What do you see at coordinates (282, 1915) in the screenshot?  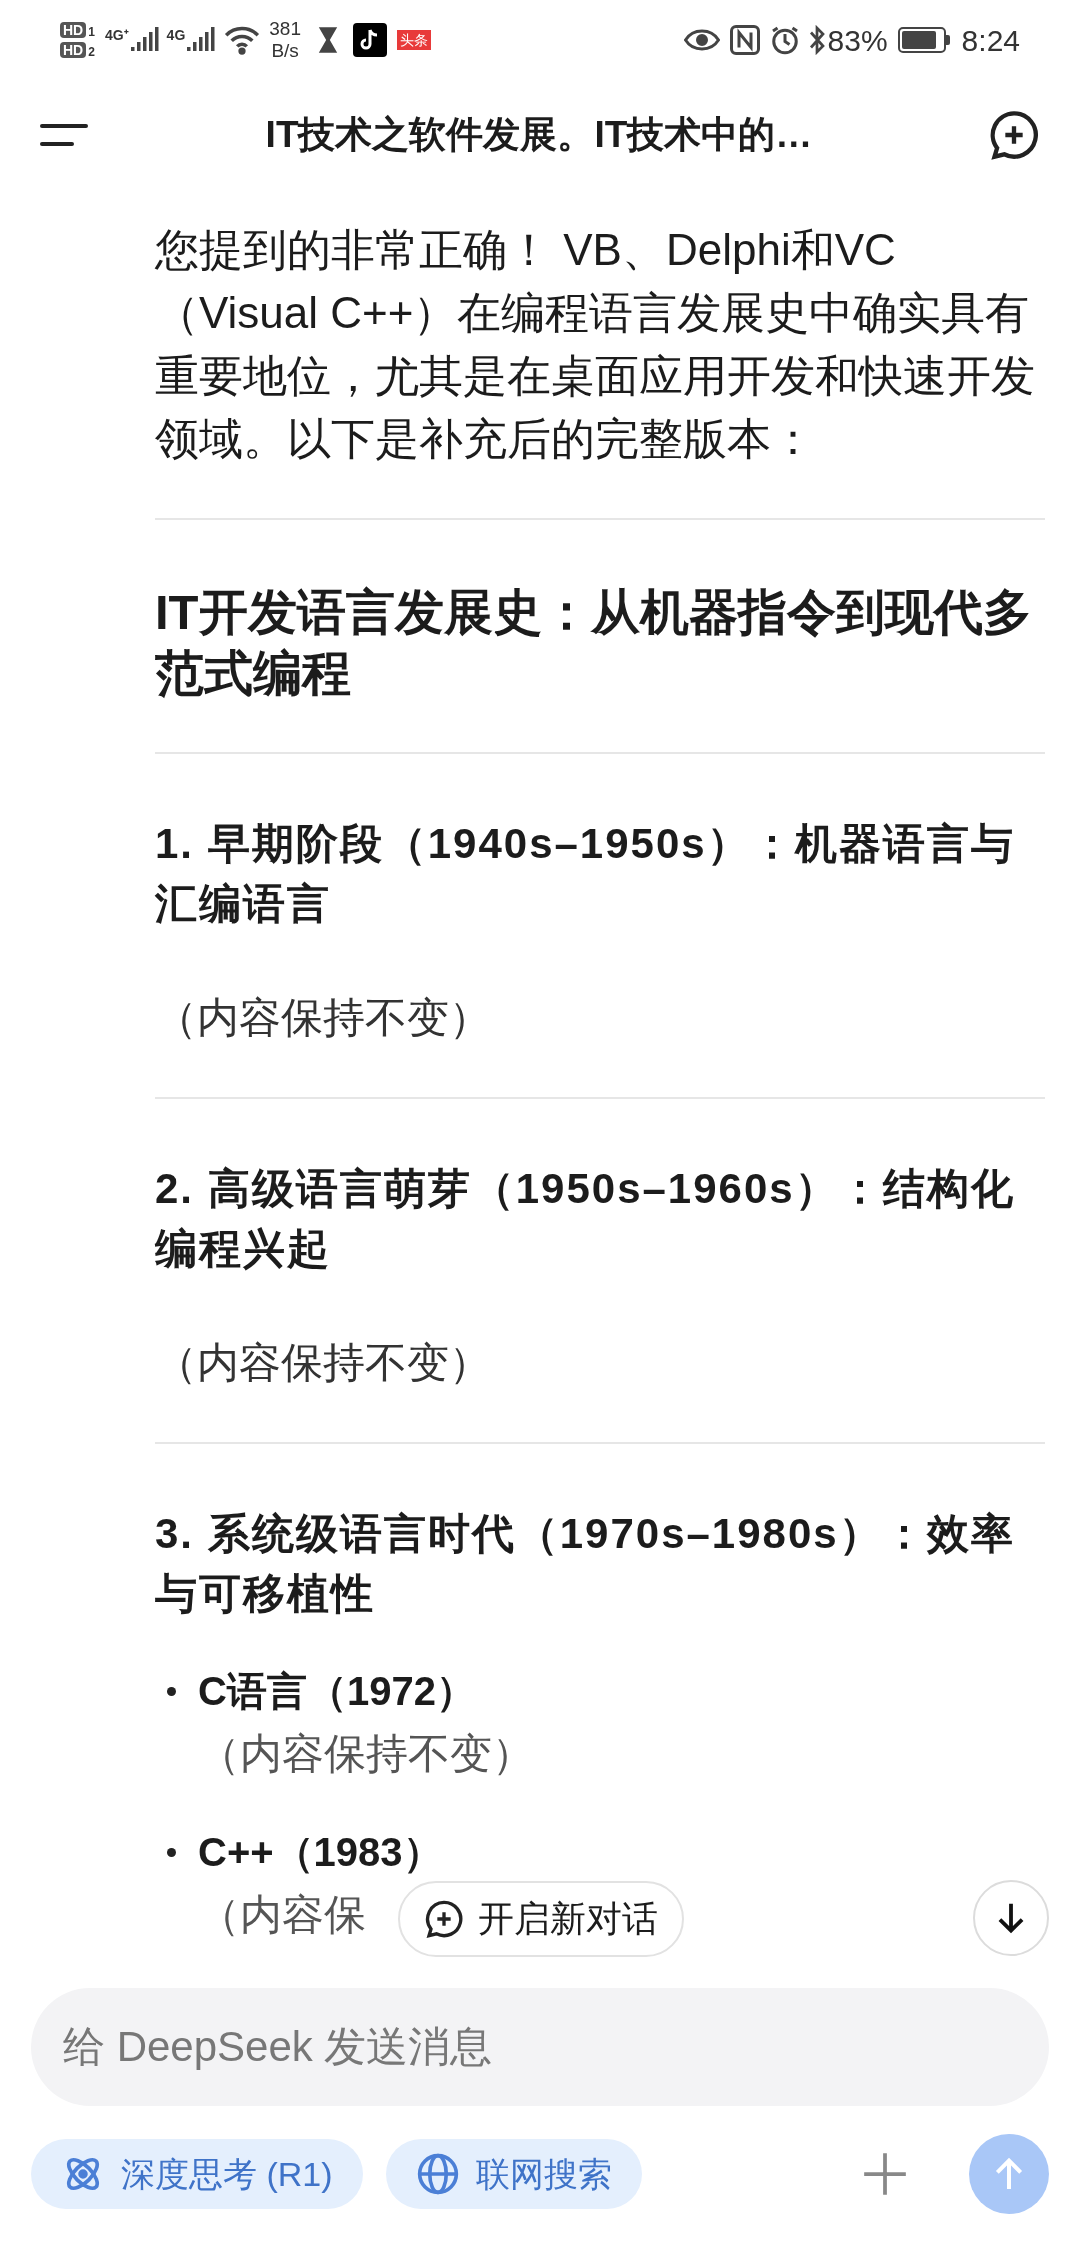 I see `note-text: （内容保` at bounding box center [282, 1915].